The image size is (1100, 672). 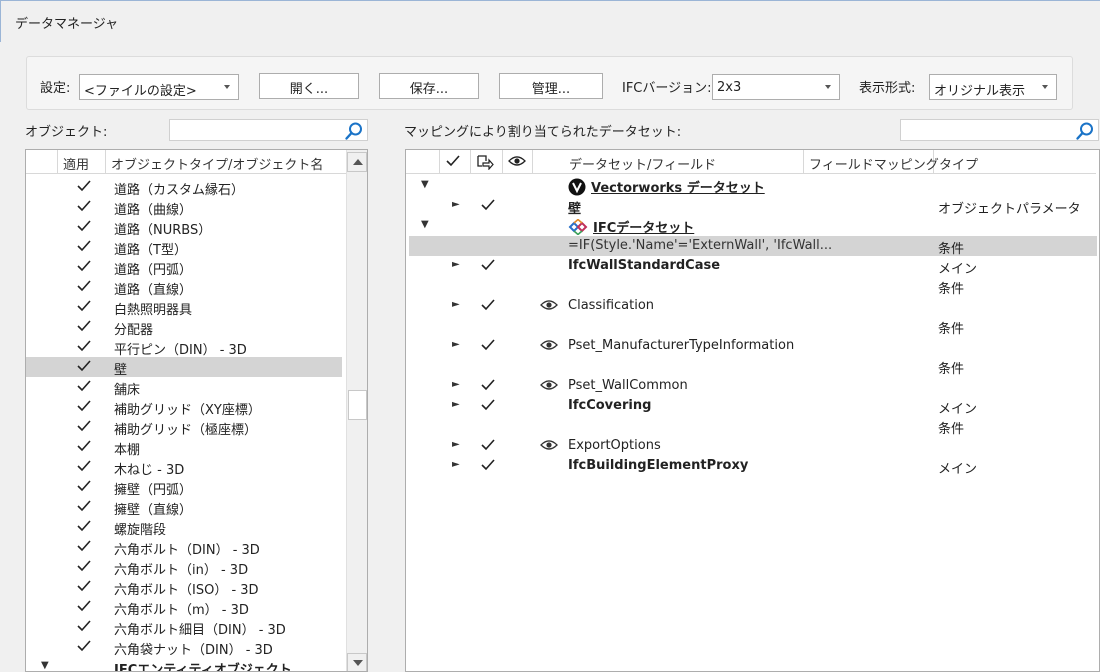 What do you see at coordinates (753, 346) in the screenshot?
I see `mapping-tree-row: ► Pset_ManufacturerTypeInformation` at bounding box center [753, 346].